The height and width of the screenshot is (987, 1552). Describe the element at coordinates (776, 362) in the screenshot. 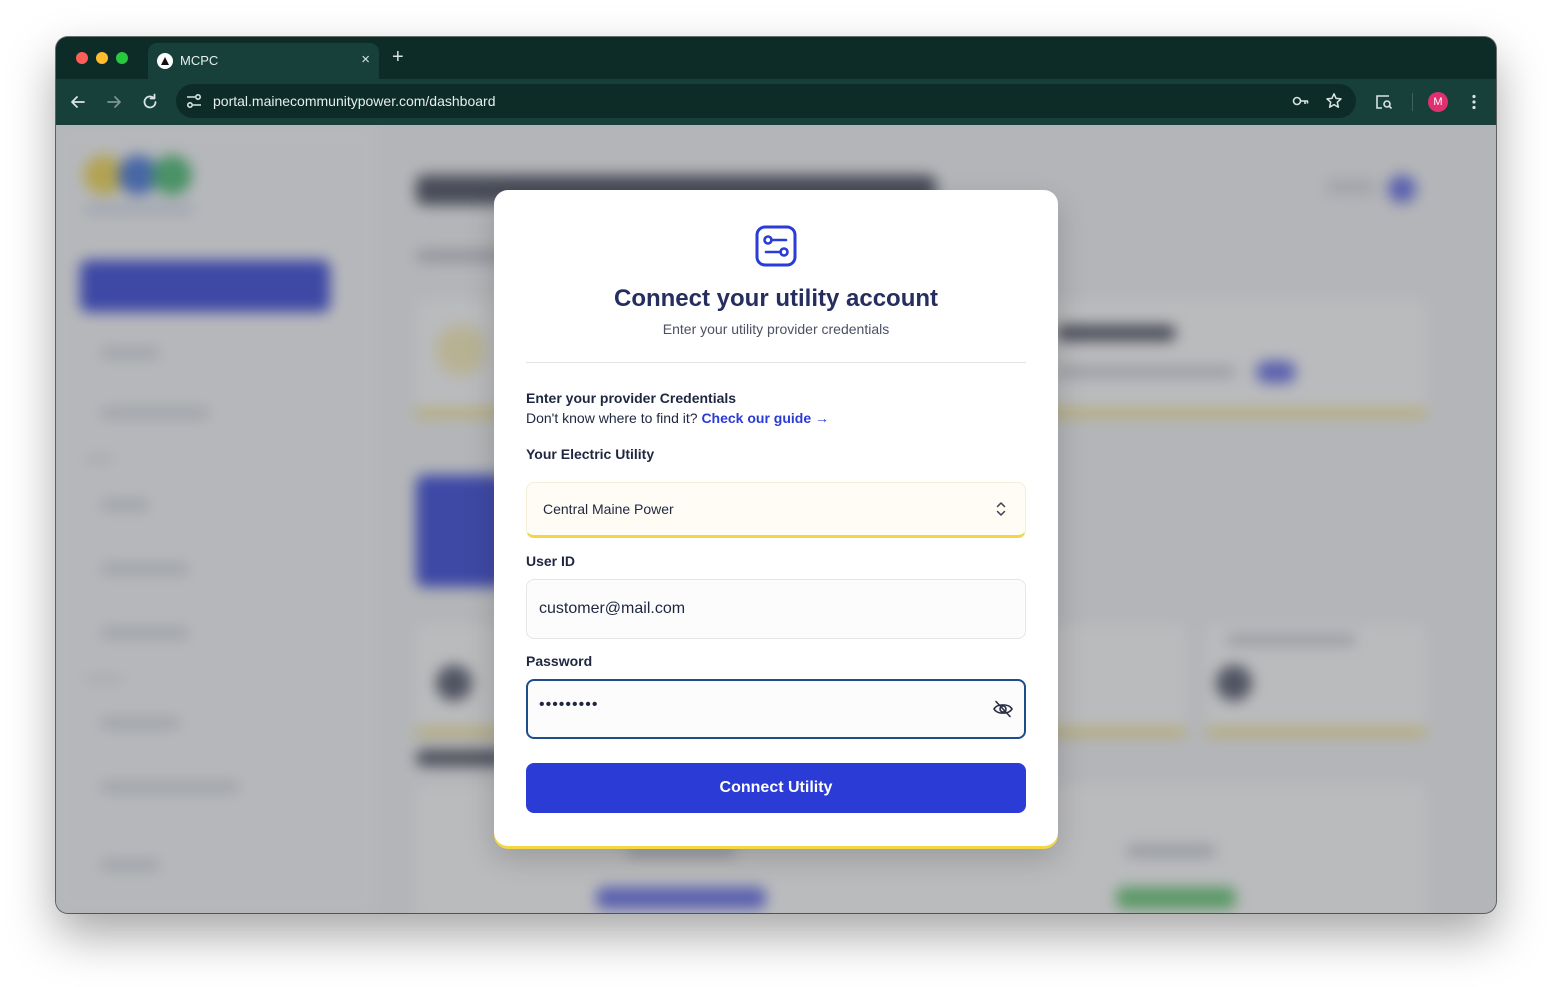

I see `modal-divider` at that location.